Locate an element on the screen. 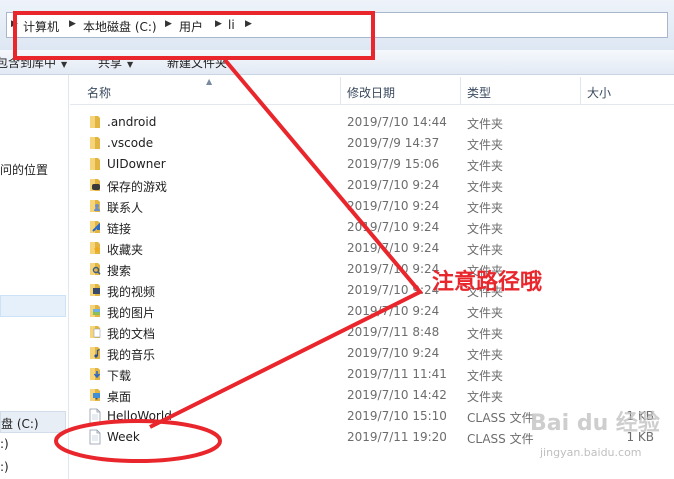 The height and width of the screenshot is (479, 674). links-icon is located at coordinates (95, 227).